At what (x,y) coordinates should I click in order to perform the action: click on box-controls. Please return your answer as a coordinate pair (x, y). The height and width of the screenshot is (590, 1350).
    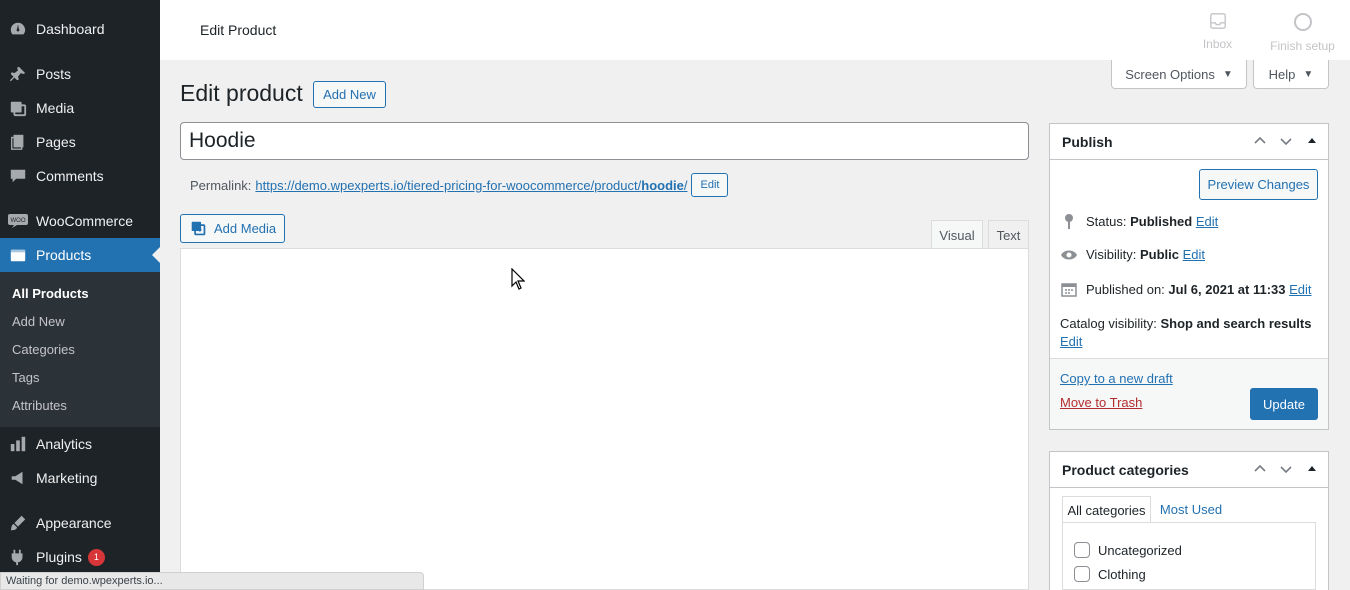
    Looking at the image, I should click on (1286, 469).